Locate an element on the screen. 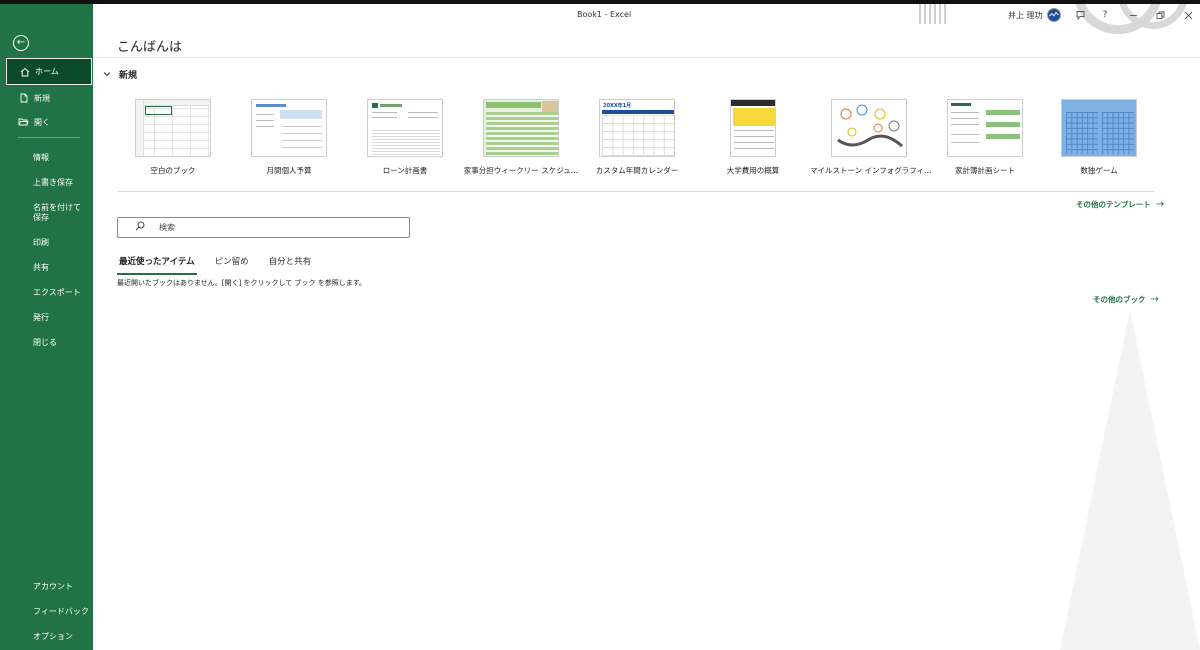 The width and height of the screenshot is (1200, 650). search-box is located at coordinates (263, 227).